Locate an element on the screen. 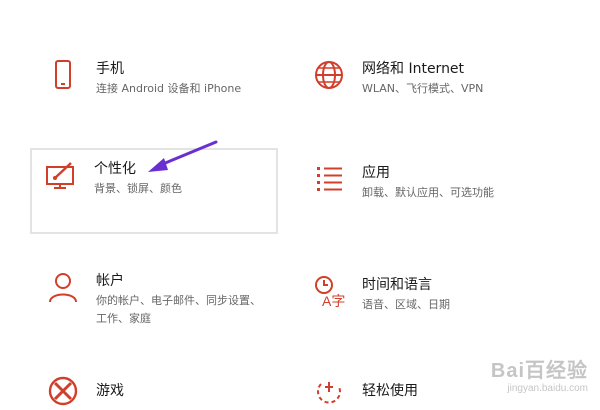 The image size is (600, 410). time-language-icon: A字 is located at coordinates (329, 291).